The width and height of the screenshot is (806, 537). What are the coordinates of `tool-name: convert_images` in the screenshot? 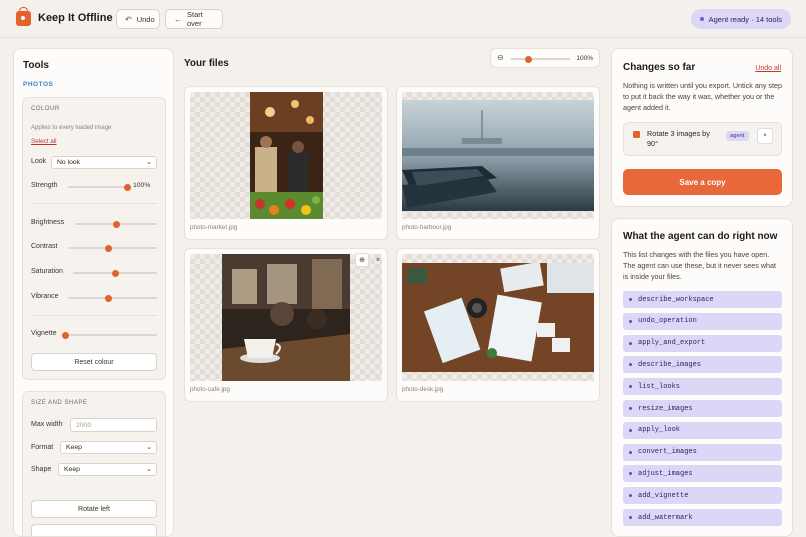 It's located at (667, 452).